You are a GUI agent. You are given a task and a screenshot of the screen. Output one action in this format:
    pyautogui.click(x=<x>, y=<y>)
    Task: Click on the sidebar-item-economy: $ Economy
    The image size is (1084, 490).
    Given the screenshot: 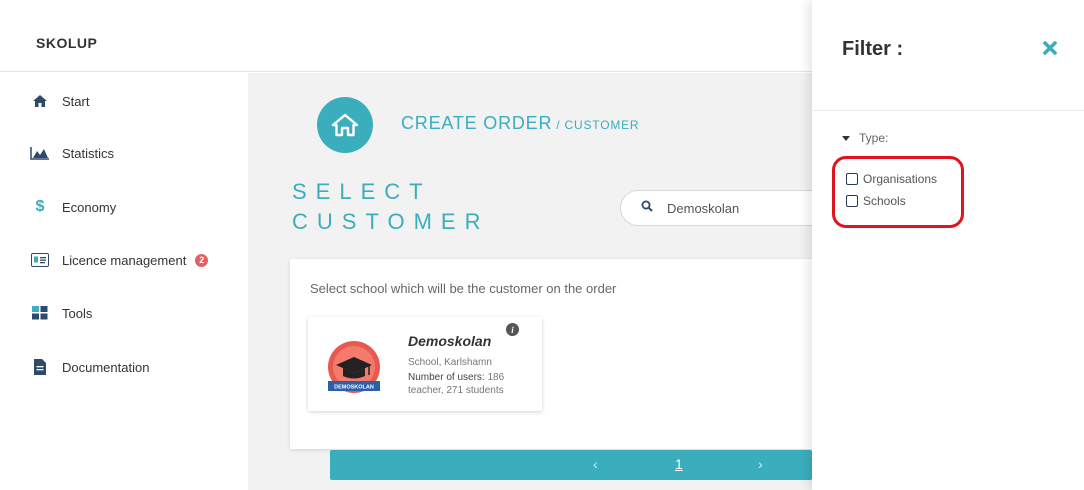 What is the action you would take?
    pyautogui.click(x=73, y=207)
    